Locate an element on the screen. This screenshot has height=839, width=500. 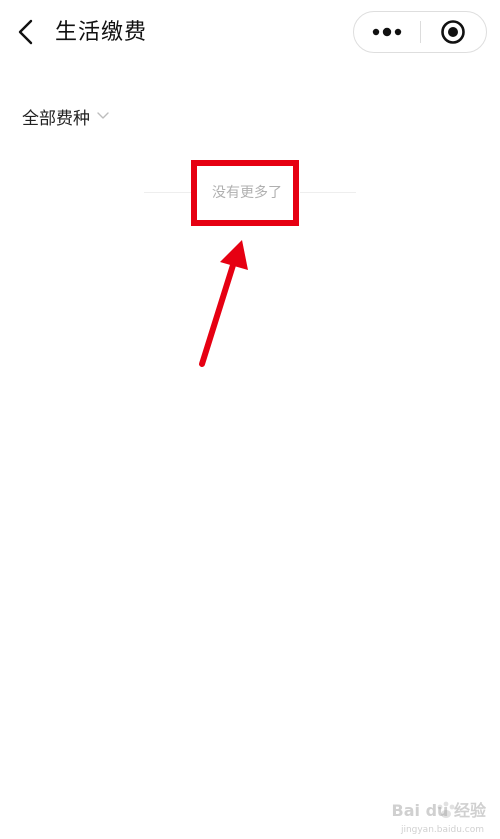
menu-capsule is located at coordinates (420, 32).